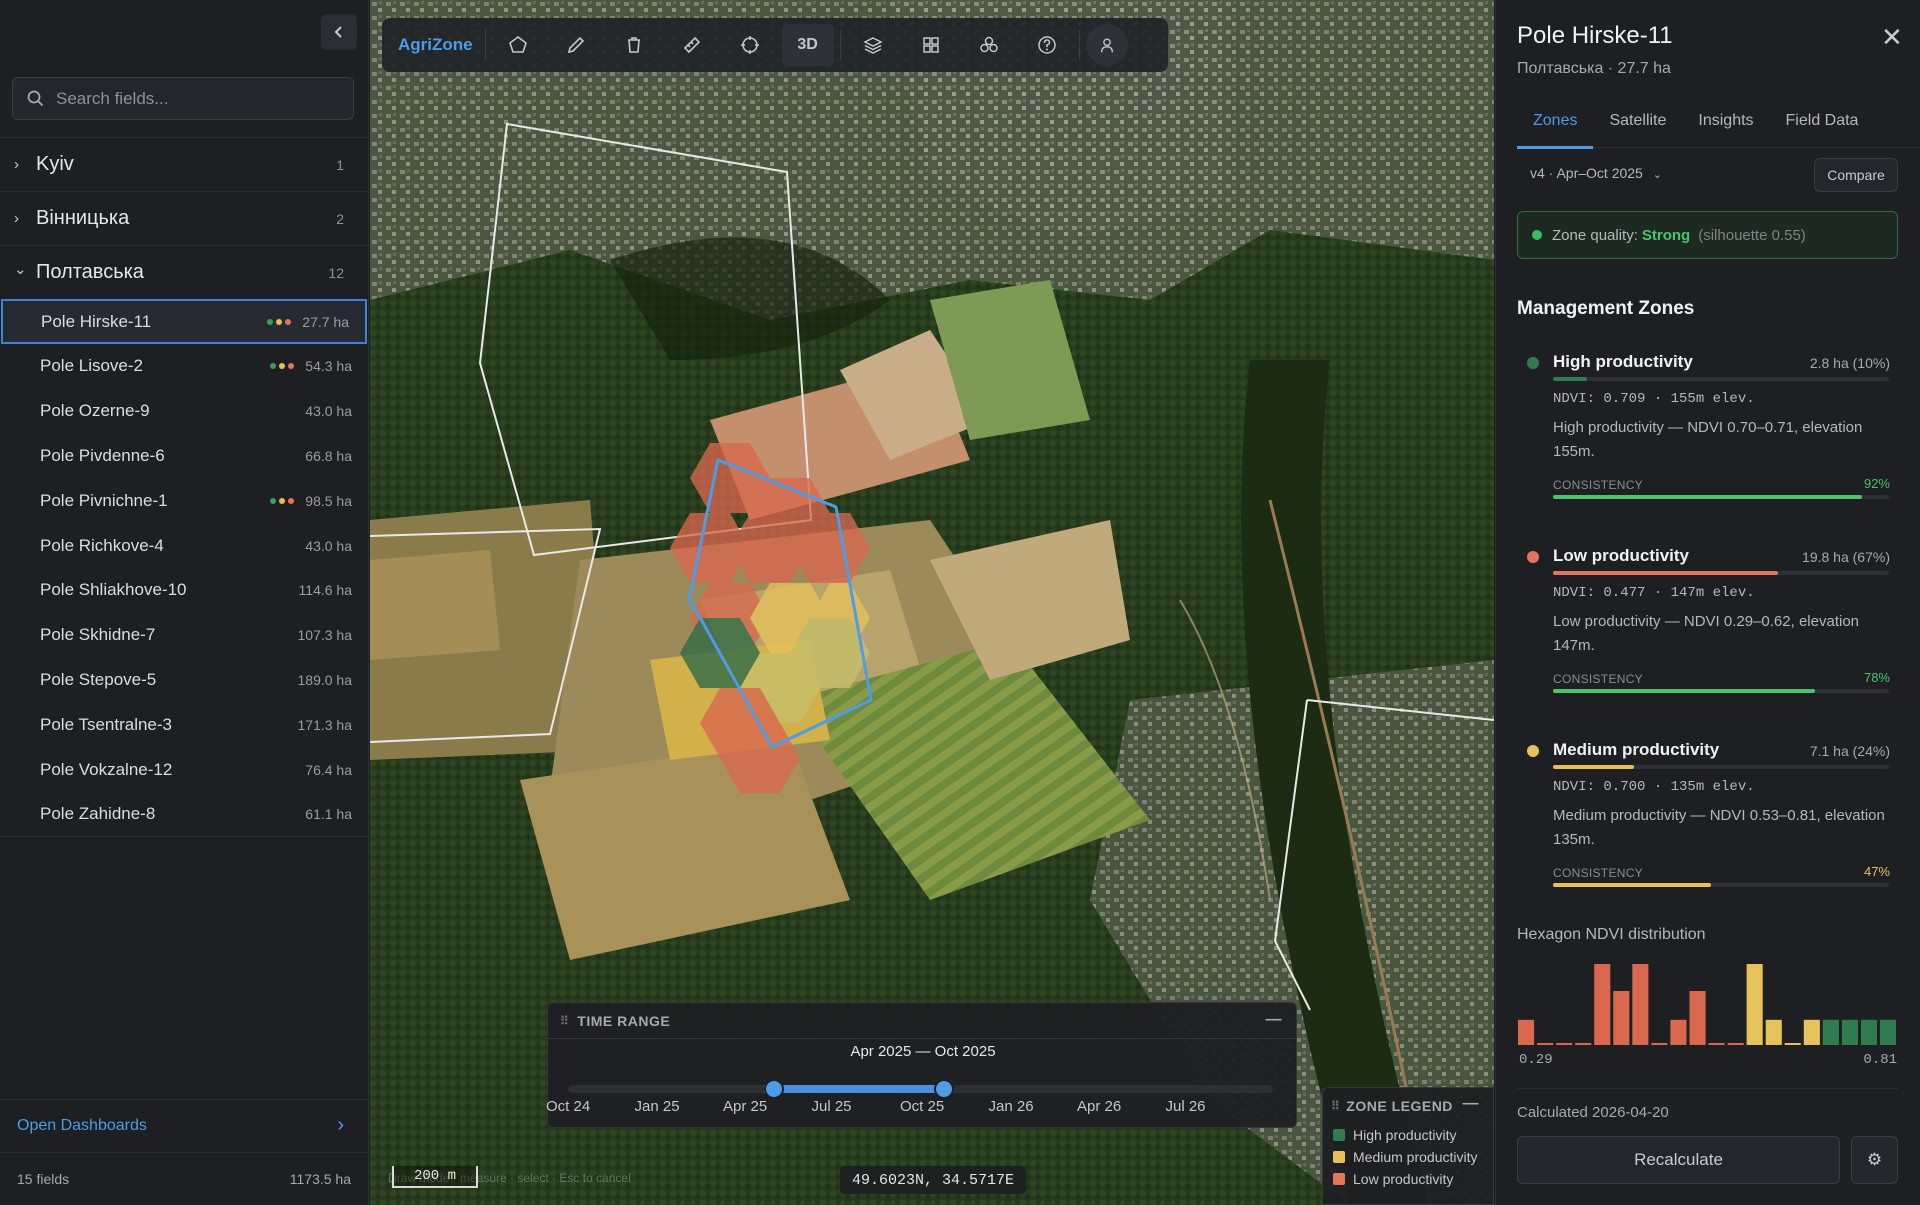 The height and width of the screenshot is (1205, 1920). What do you see at coordinates (1725, 126) in the screenshot?
I see `tab-insights: Insights` at bounding box center [1725, 126].